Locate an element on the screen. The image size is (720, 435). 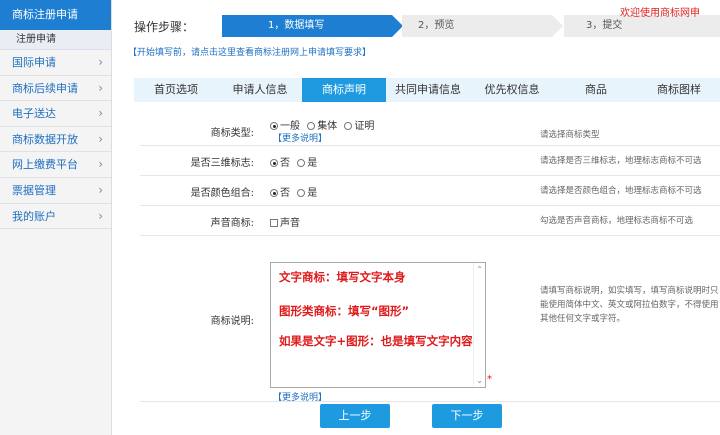
tab-goods: 商品 is located at coordinates (596, 90).